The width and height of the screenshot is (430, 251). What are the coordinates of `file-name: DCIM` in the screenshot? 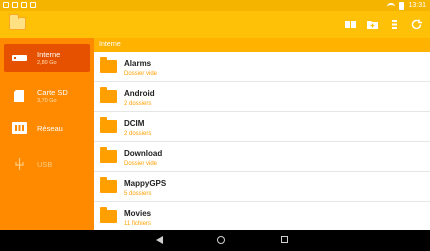 It's located at (134, 123).